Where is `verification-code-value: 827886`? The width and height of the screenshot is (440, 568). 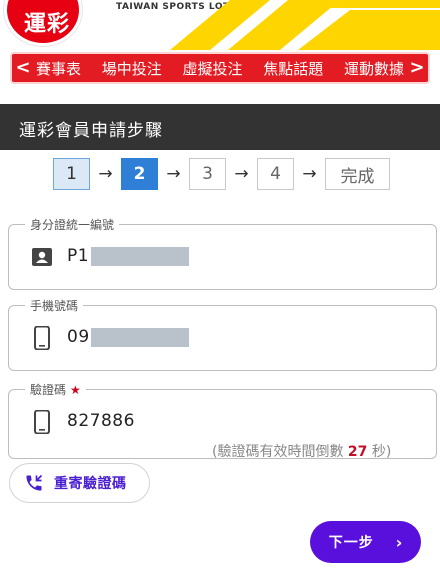 verification-code-value: 827886 is located at coordinates (101, 421).